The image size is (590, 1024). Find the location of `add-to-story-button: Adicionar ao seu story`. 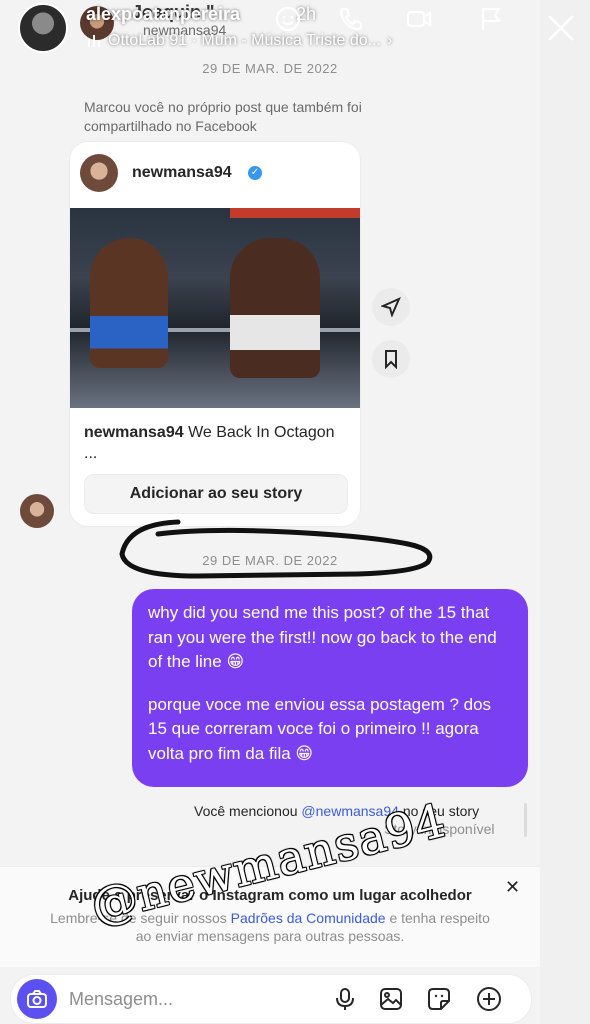

add-to-story-button: Adicionar ao seu story is located at coordinates (216, 494).